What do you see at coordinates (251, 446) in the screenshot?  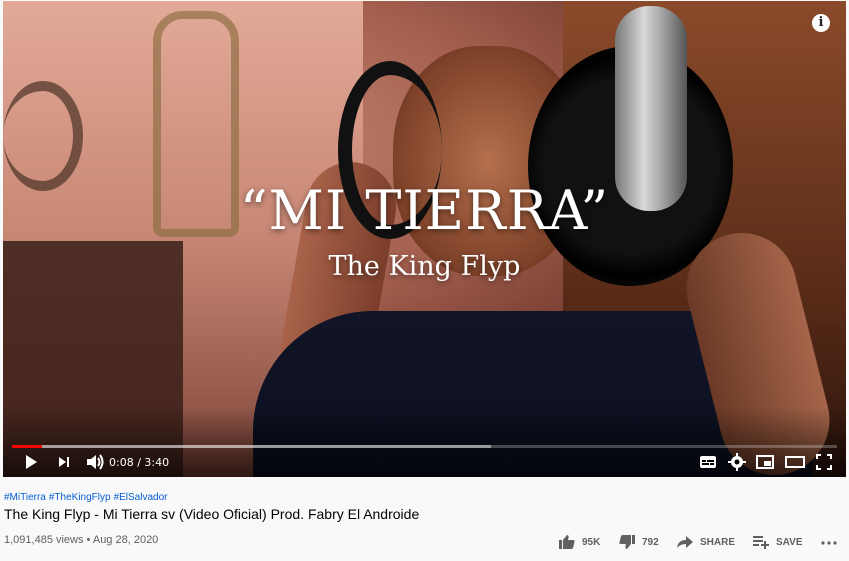 I see `progress-loaded` at bounding box center [251, 446].